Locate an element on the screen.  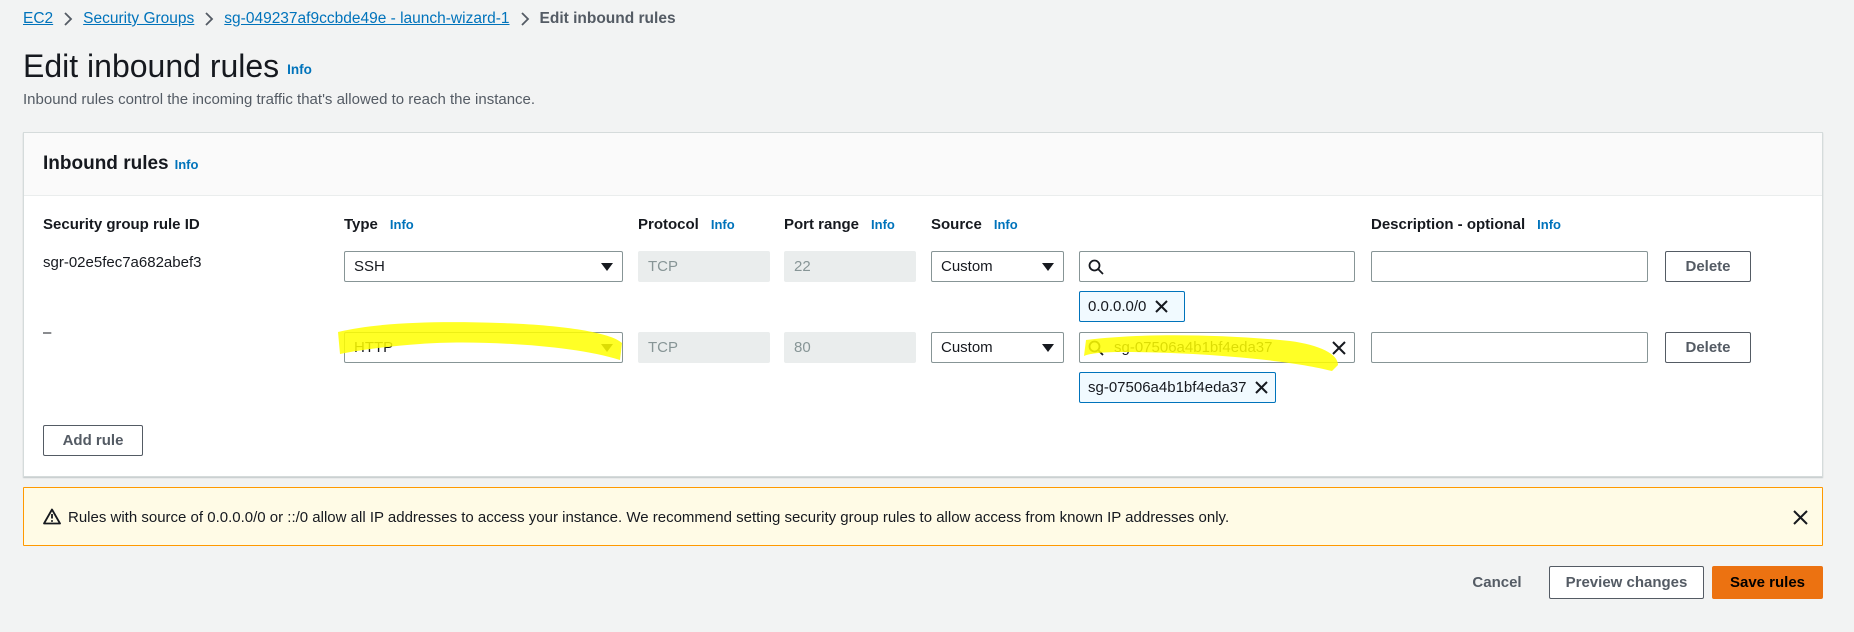
source-token: 0.0.0.0/0 is located at coordinates (1132, 306).